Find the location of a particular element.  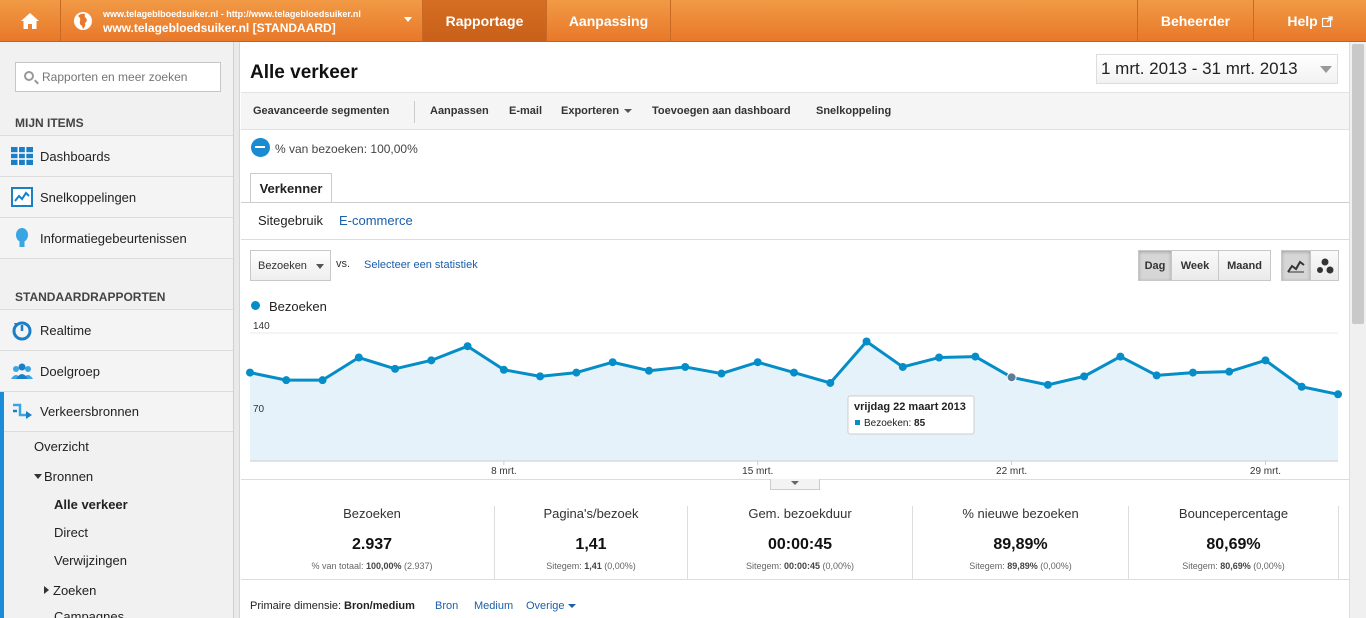

sidebar-subitem-label: Zoeken is located at coordinates (75, 590).